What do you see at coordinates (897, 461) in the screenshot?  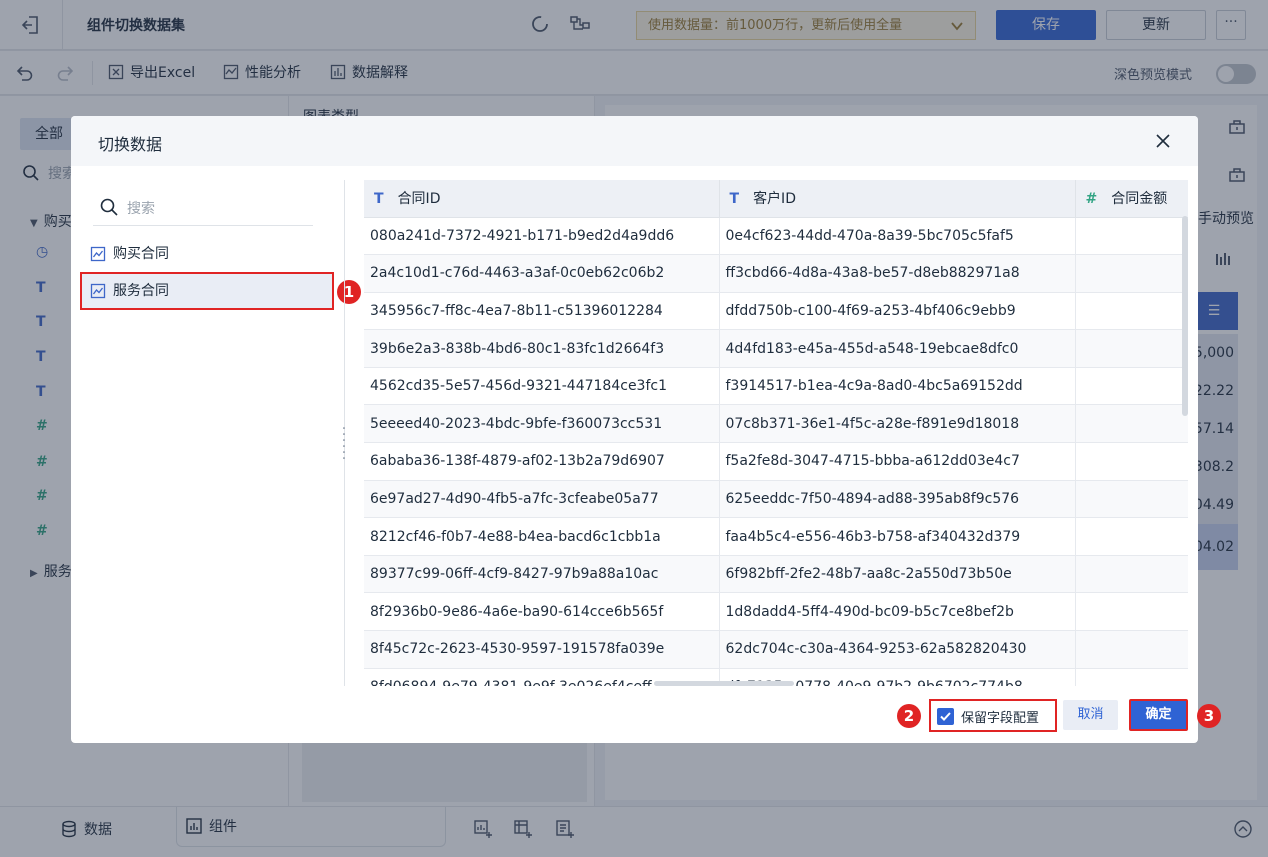 I see `customer-id-cell: f5a2fe8d-3047-4715-bbba-a612dd03e4c7` at bounding box center [897, 461].